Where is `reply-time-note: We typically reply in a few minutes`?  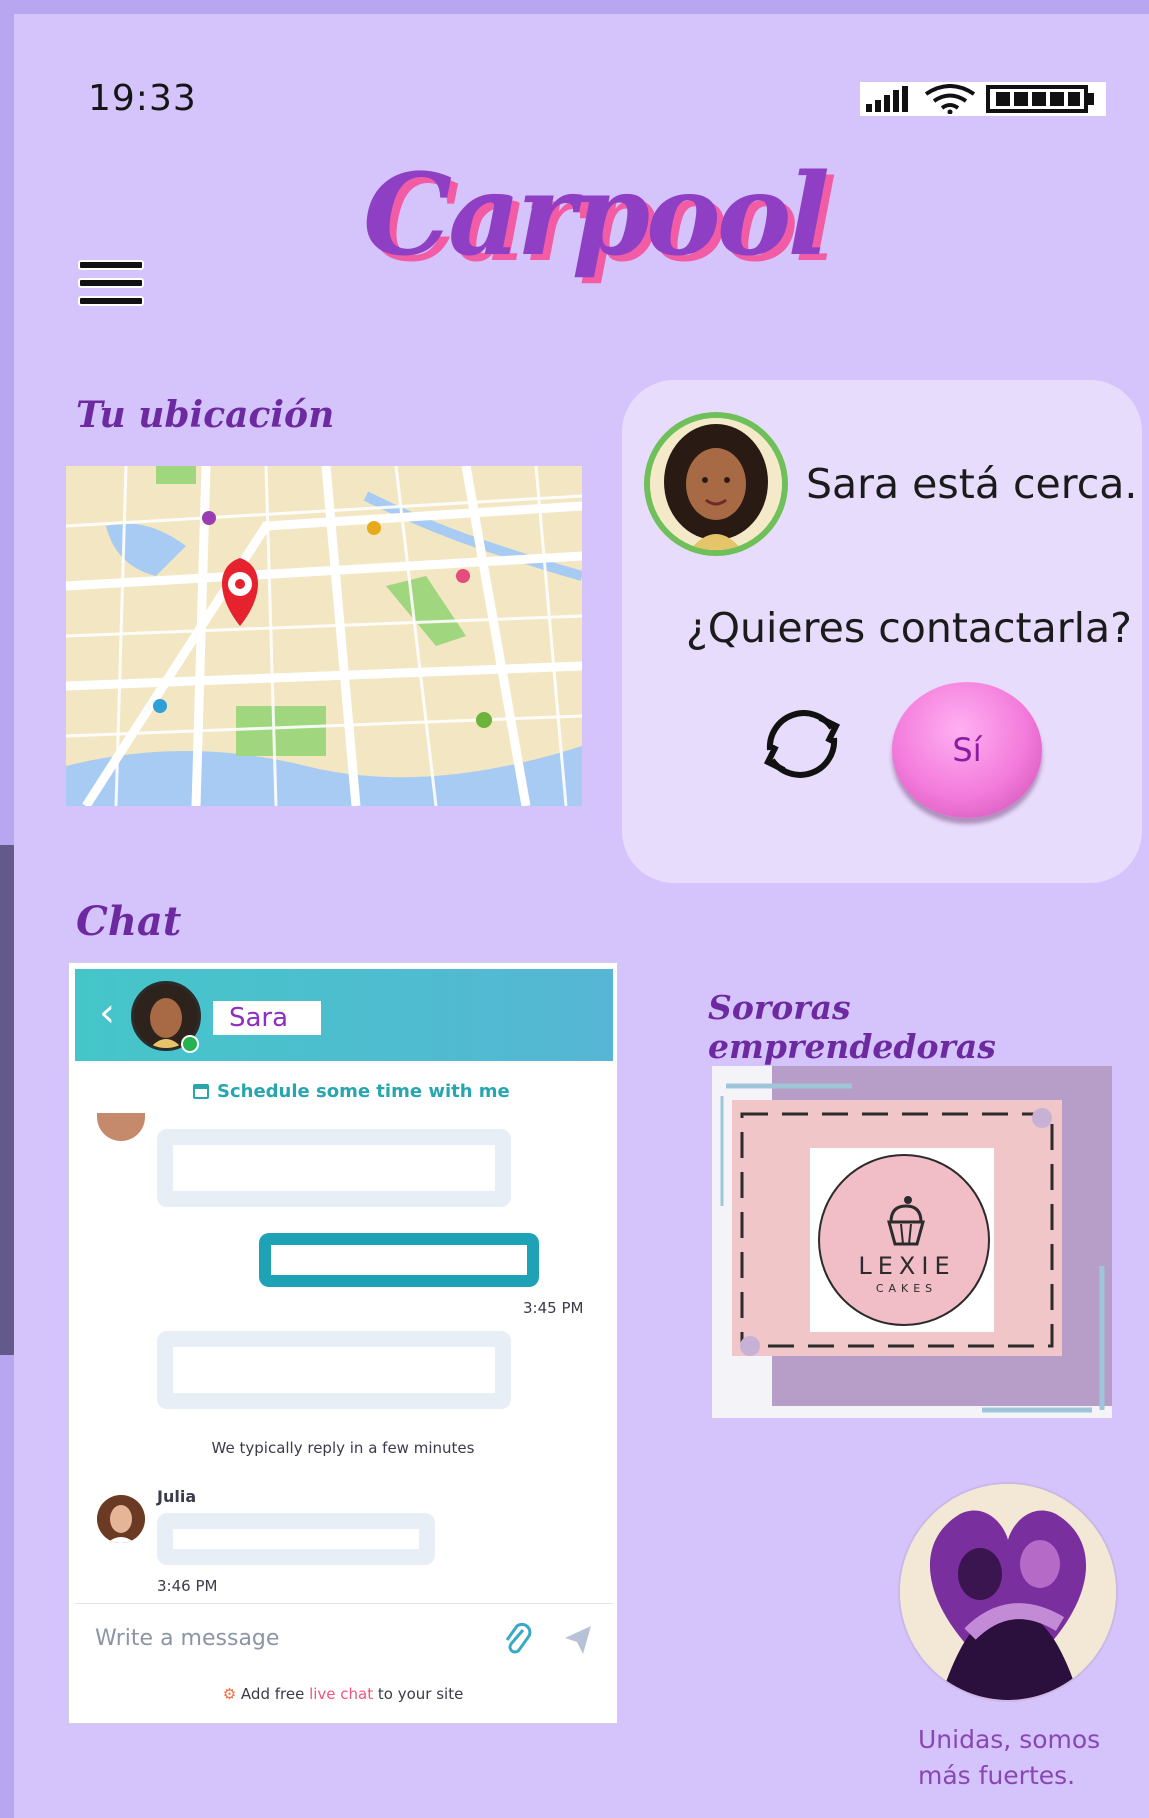 reply-time-note: We typically reply in a few minutes is located at coordinates (343, 1448).